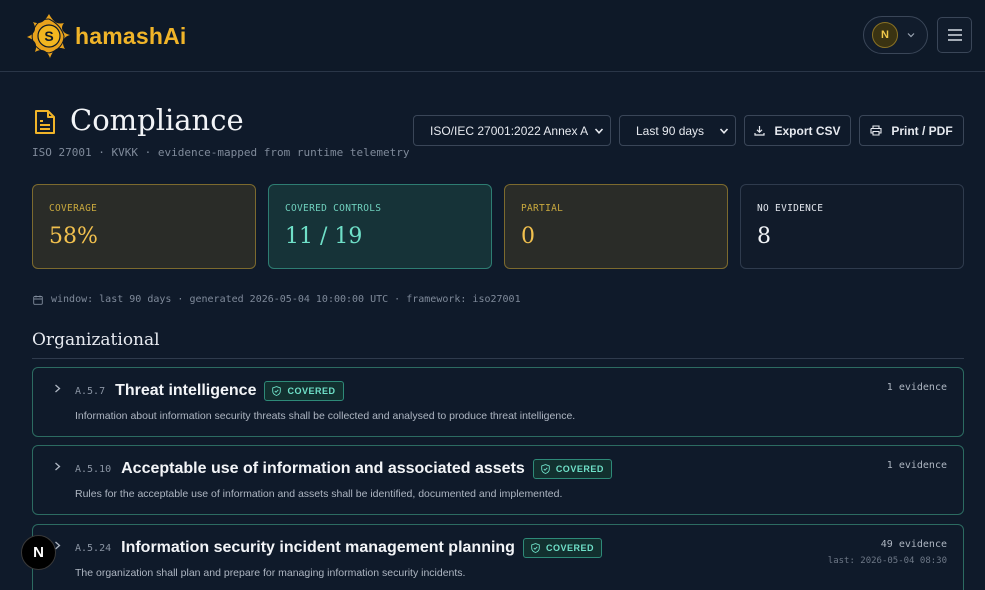 This screenshot has height=590, width=985. What do you see at coordinates (131, 35) in the screenshot?
I see `brand-name: hamashAi` at bounding box center [131, 35].